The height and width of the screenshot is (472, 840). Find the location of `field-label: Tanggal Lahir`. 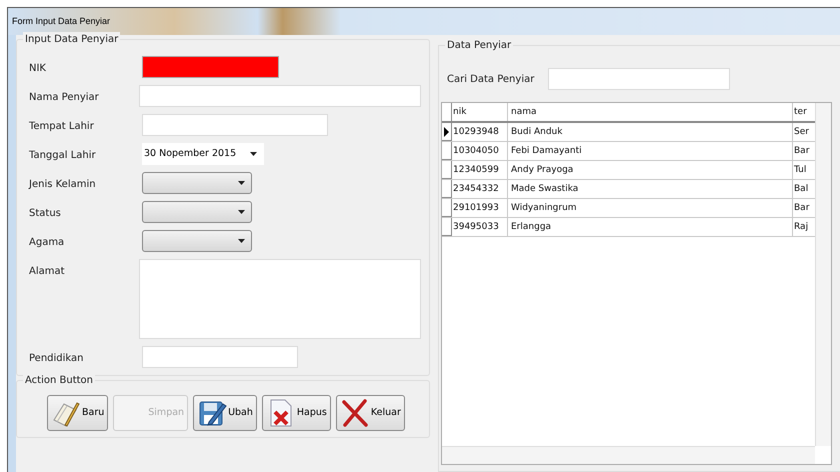

field-label: Tanggal Lahir is located at coordinates (63, 156).